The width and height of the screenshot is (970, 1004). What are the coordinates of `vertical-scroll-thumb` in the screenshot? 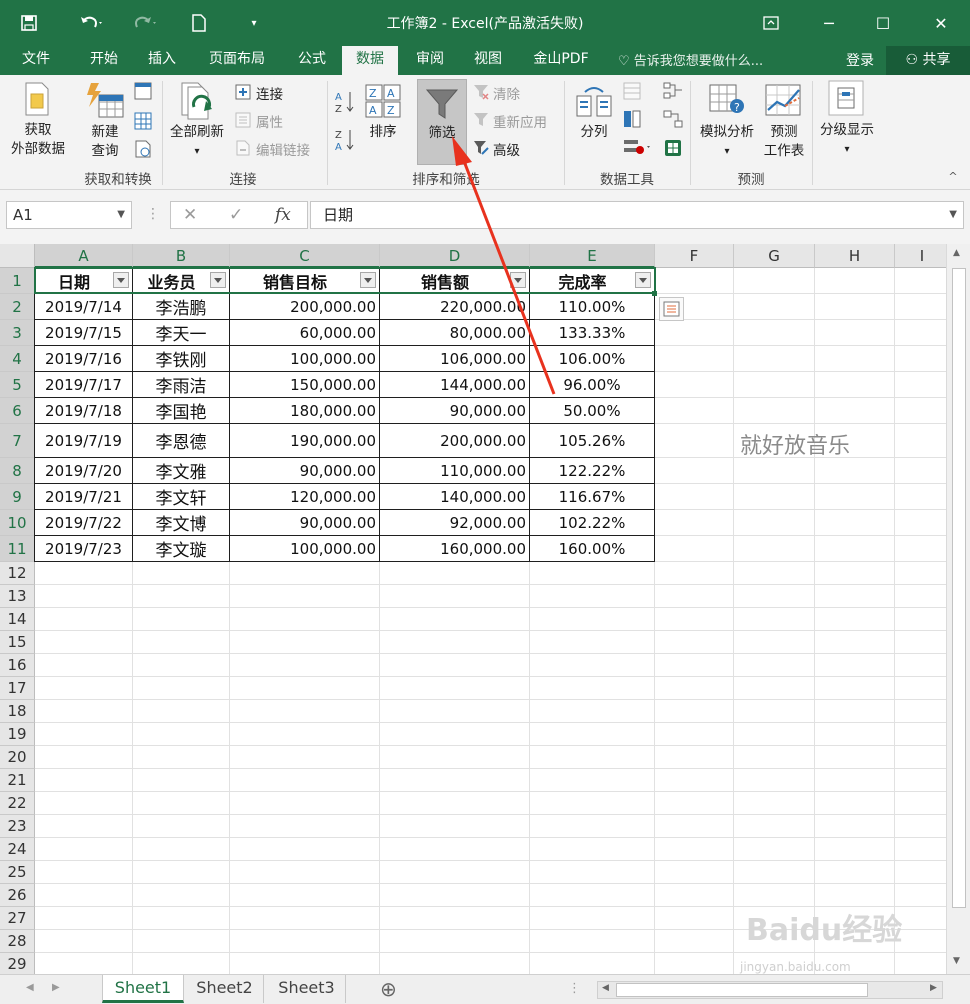 It's located at (959, 588).